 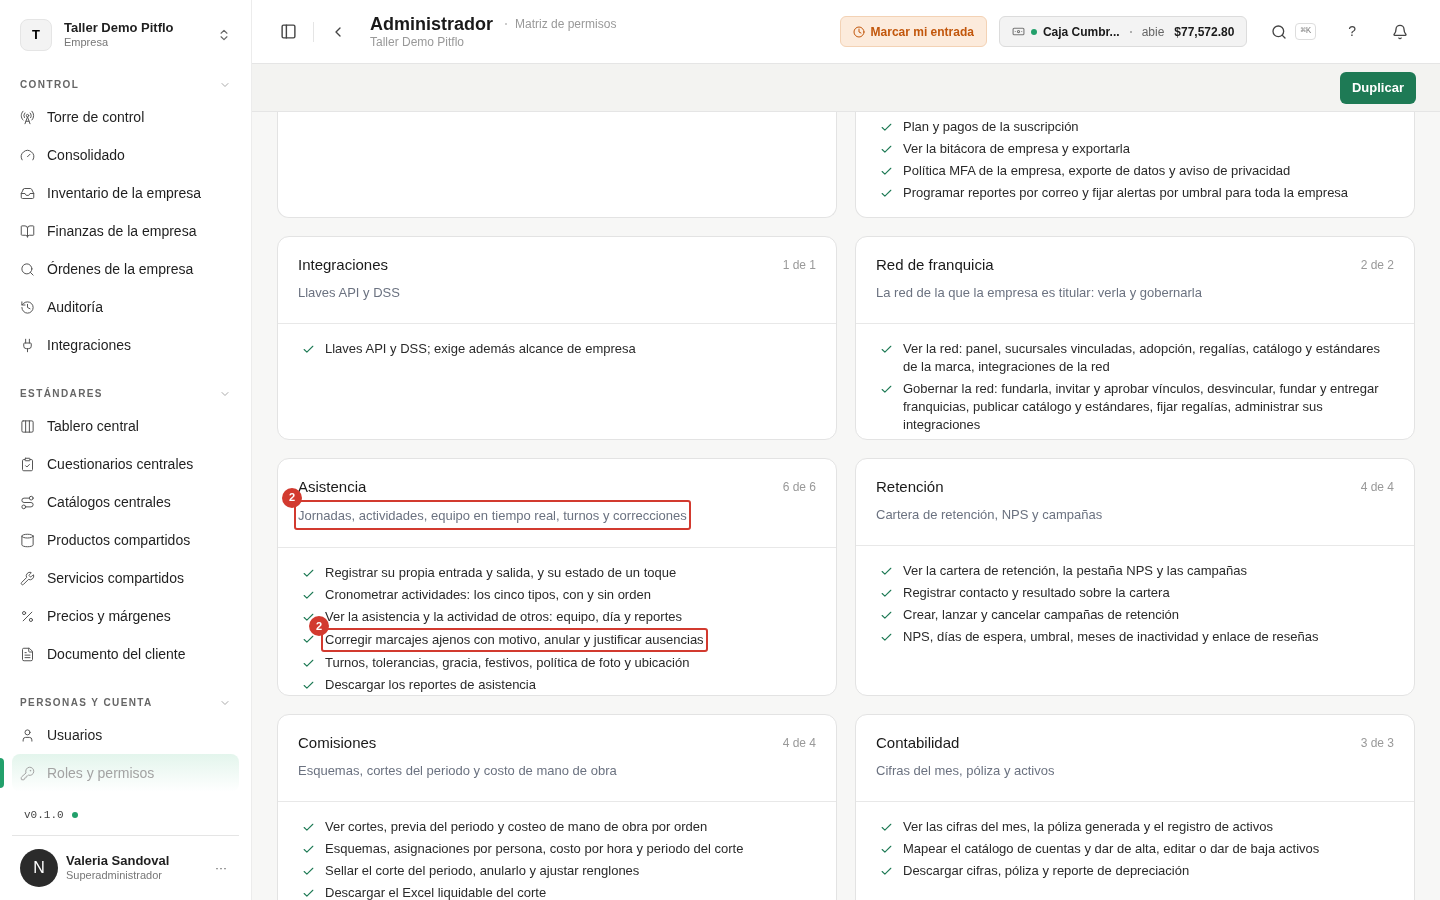 I want to click on permission-text: Ver las cifras del mes, la póliza generada y el registro de activos, so click(x=1088, y=826).